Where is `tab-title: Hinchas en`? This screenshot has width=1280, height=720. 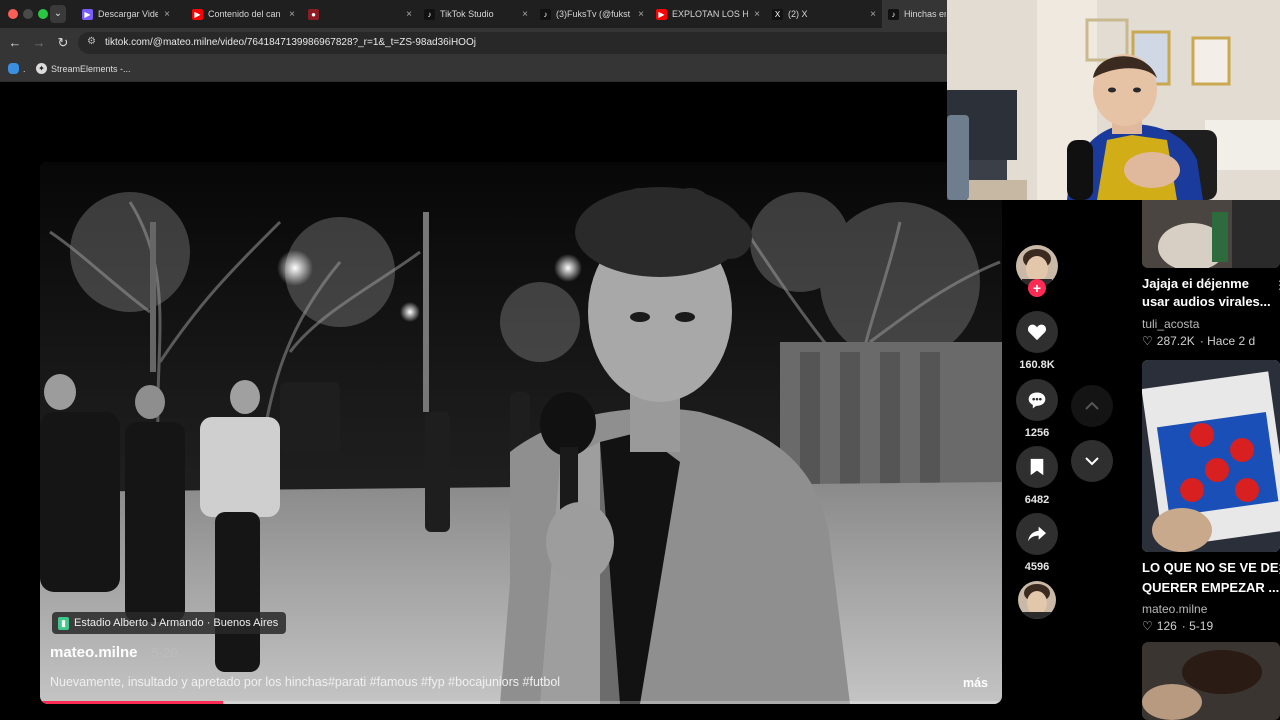 tab-title: Hinchas en is located at coordinates (925, 14).